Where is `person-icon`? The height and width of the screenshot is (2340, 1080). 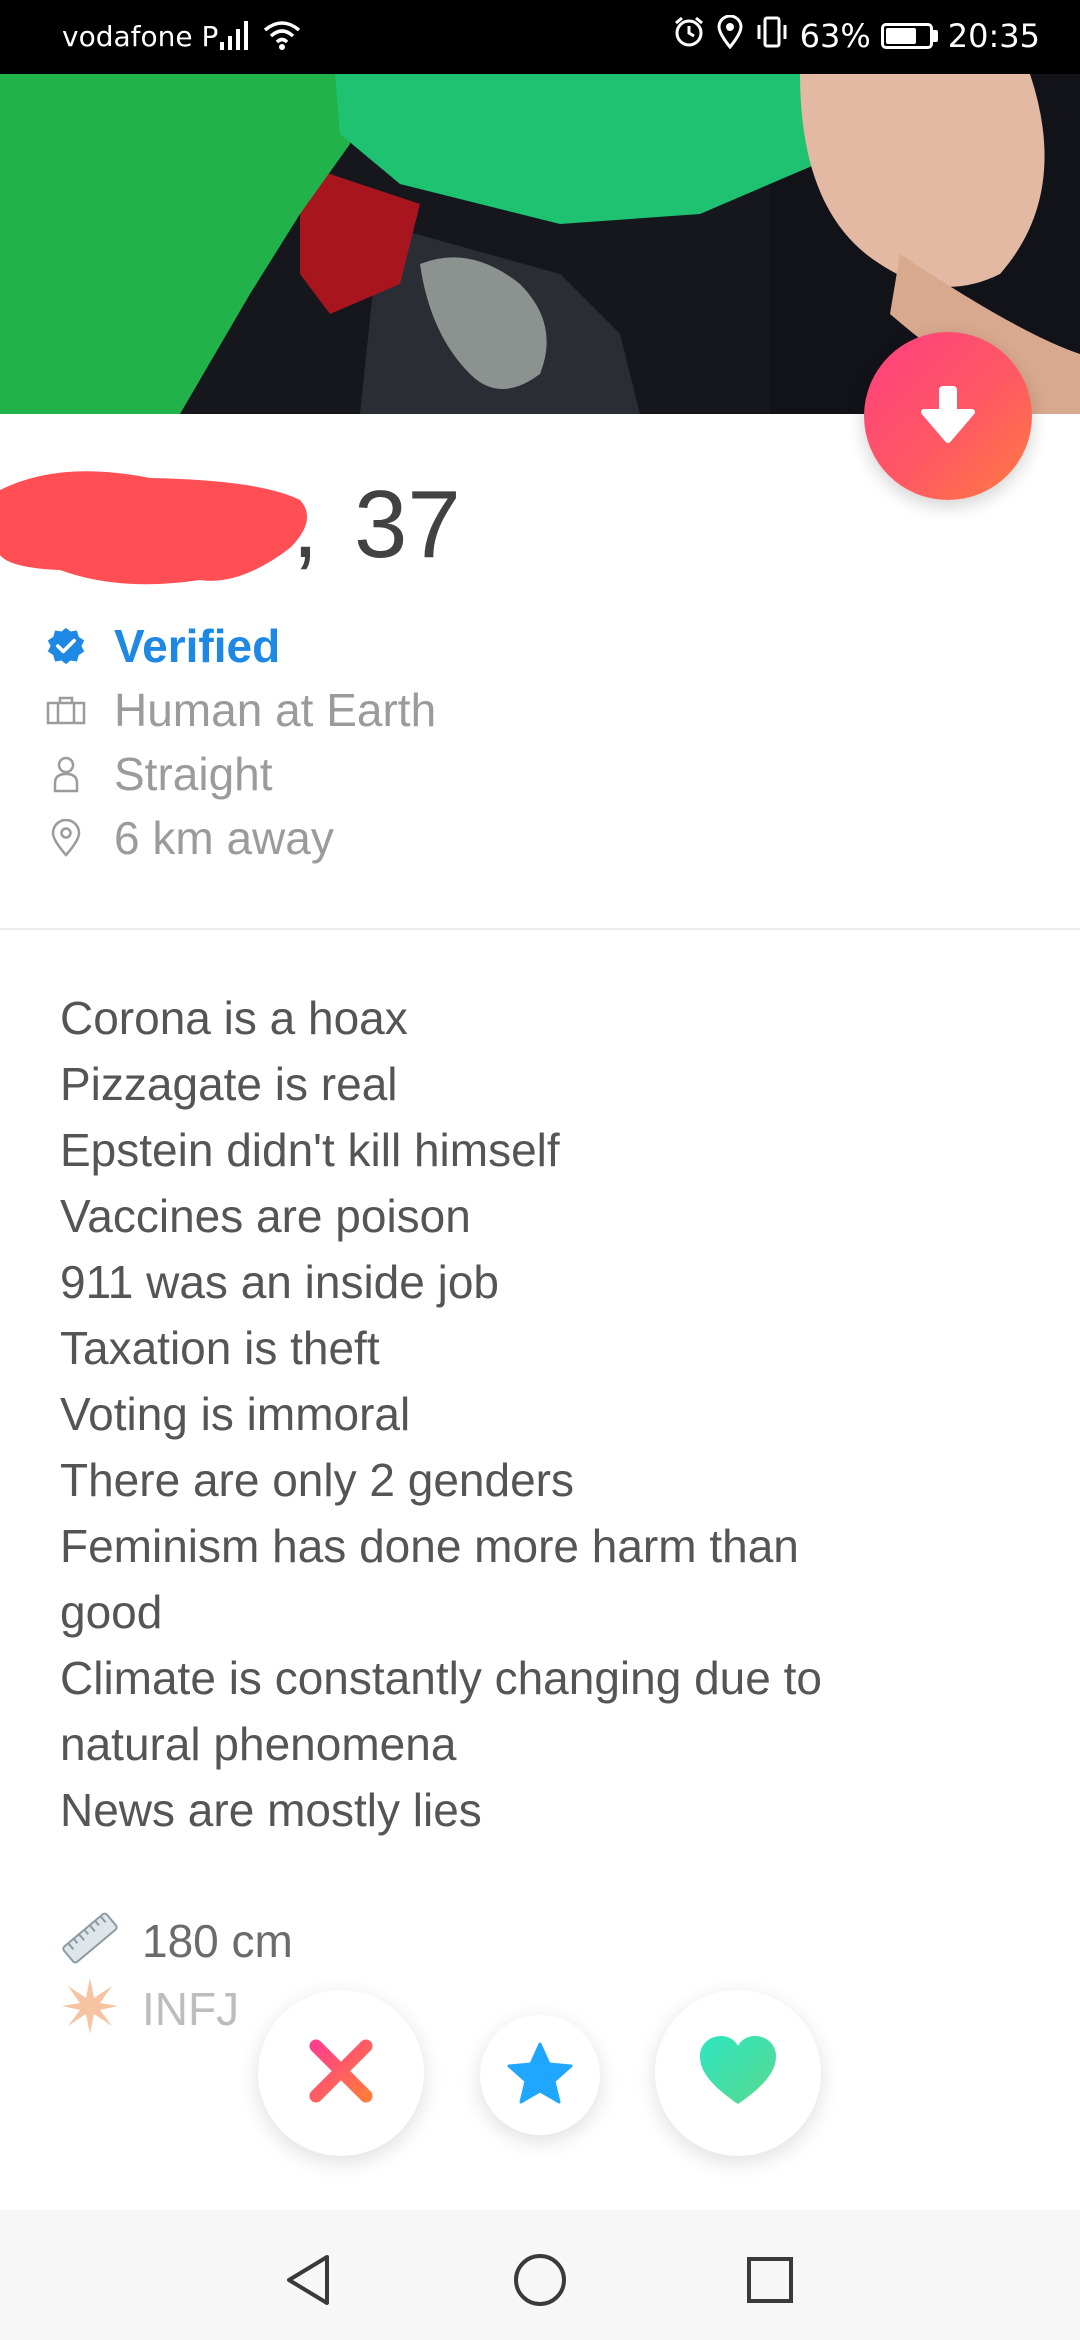
person-icon is located at coordinates (66, 774).